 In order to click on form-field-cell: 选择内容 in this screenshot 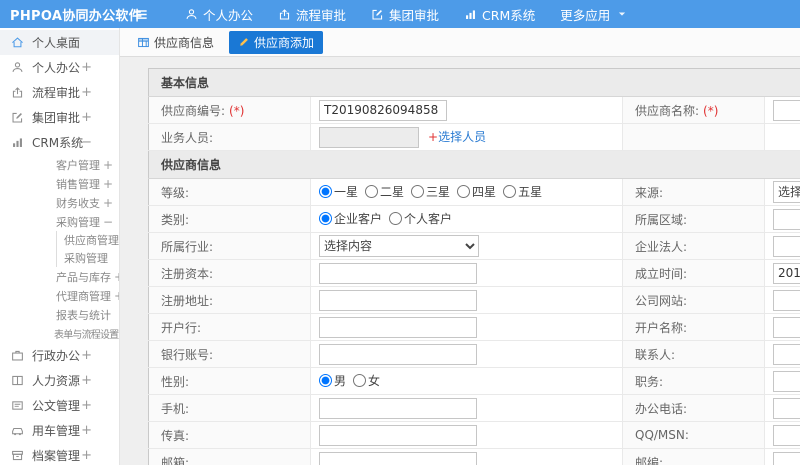, I will do `click(782, 192)`.